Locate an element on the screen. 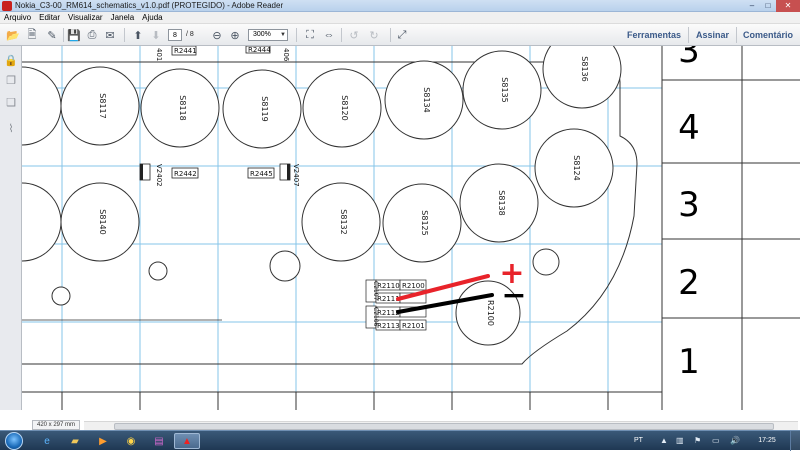 This screenshot has width=800, height=451. read-mode-icon: ⤢ is located at coordinates (402, 35).